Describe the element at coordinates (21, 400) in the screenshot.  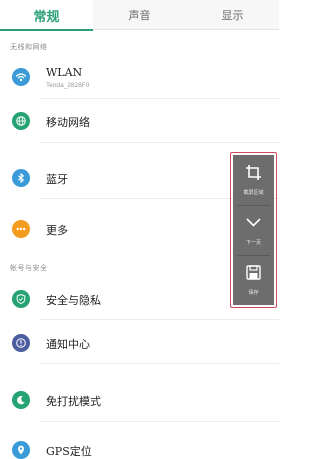
I see `moon-icon` at that location.